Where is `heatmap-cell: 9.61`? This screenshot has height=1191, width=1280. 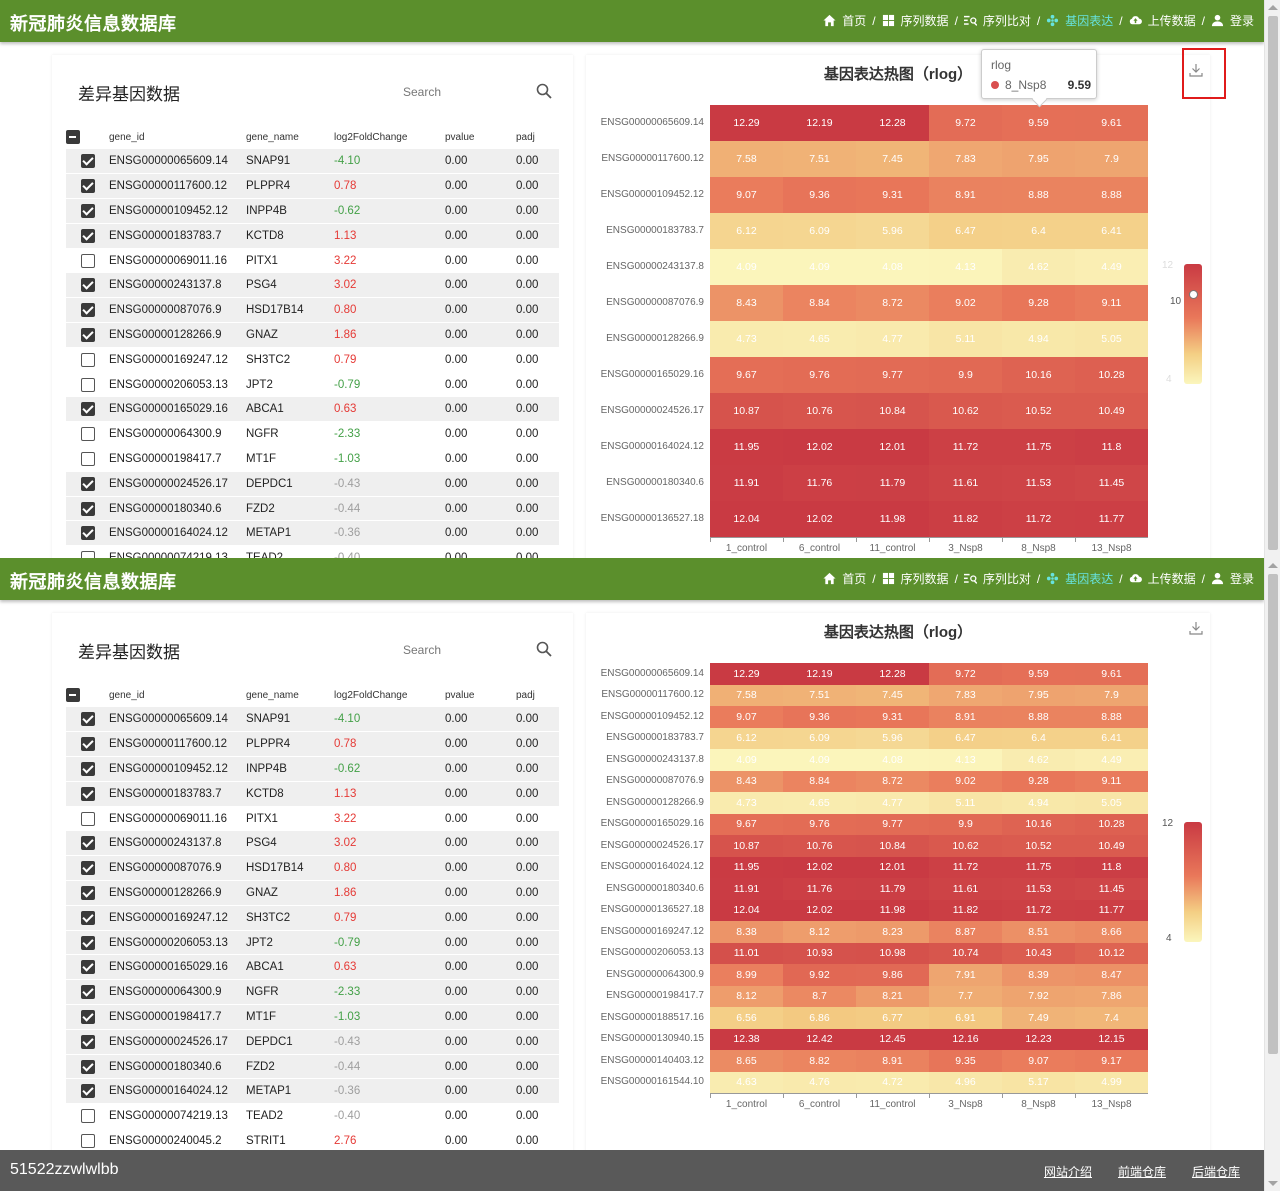
heatmap-cell: 9.61 is located at coordinates (1111, 674).